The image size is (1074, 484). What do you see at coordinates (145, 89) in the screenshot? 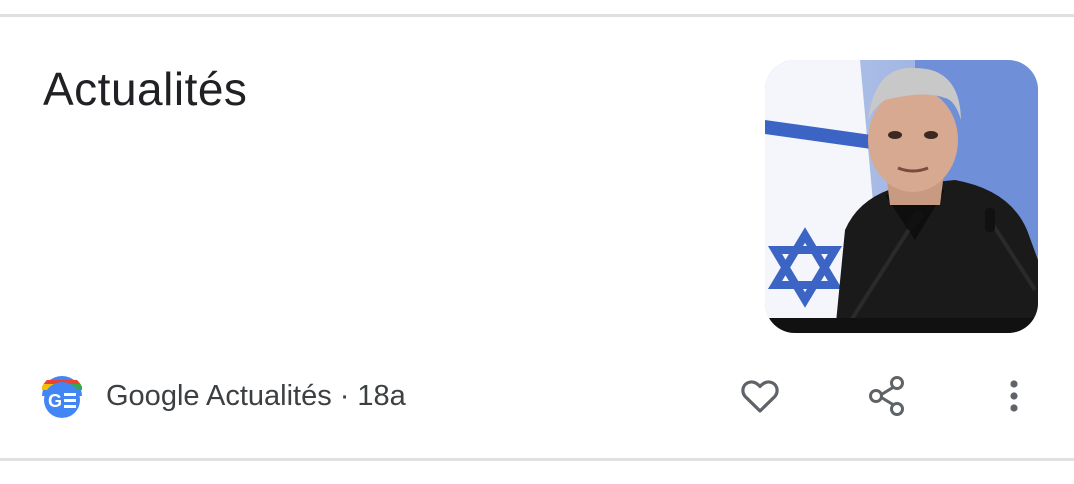
I see `card-title: Actualités` at bounding box center [145, 89].